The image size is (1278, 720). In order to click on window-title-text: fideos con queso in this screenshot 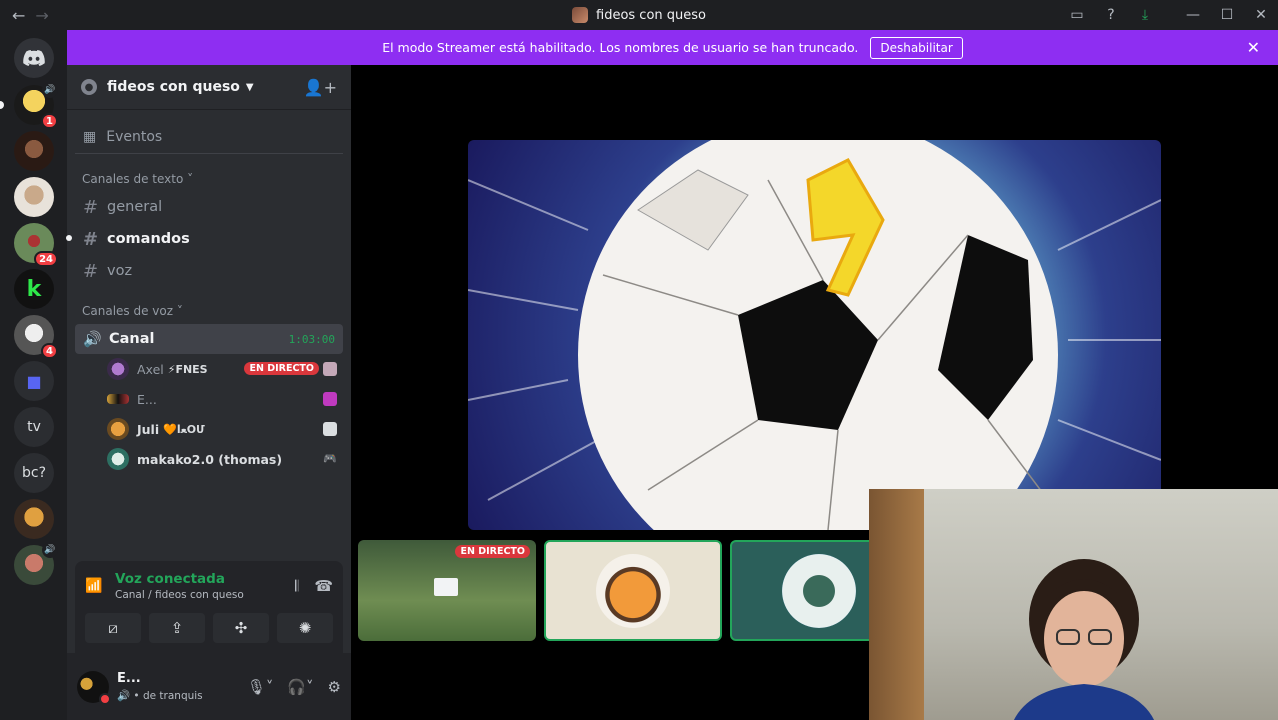, I will do `click(651, 15)`.